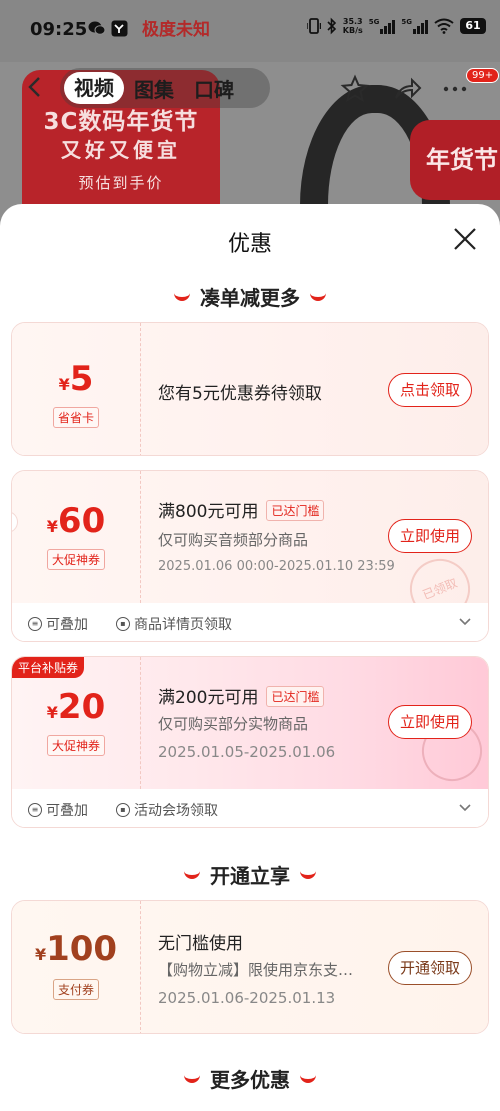 The height and width of the screenshot is (1111, 500). Describe the element at coordinates (444, 26) in the screenshot. I see `wifi-icon` at that location.